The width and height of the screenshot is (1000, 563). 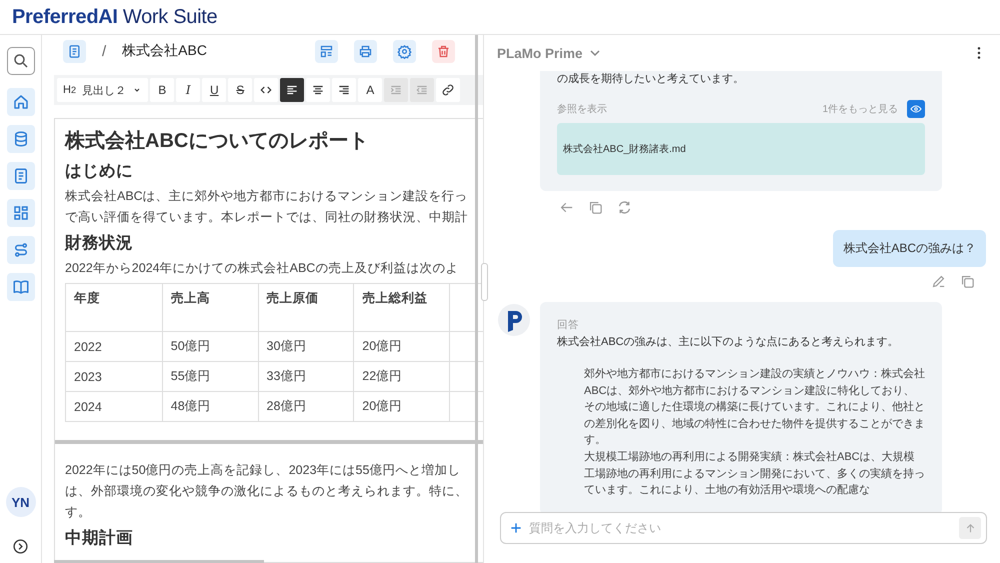 What do you see at coordinates (240, 90) in the screenshot?
I see `strike-button: S` at bounding box center [240, 90].